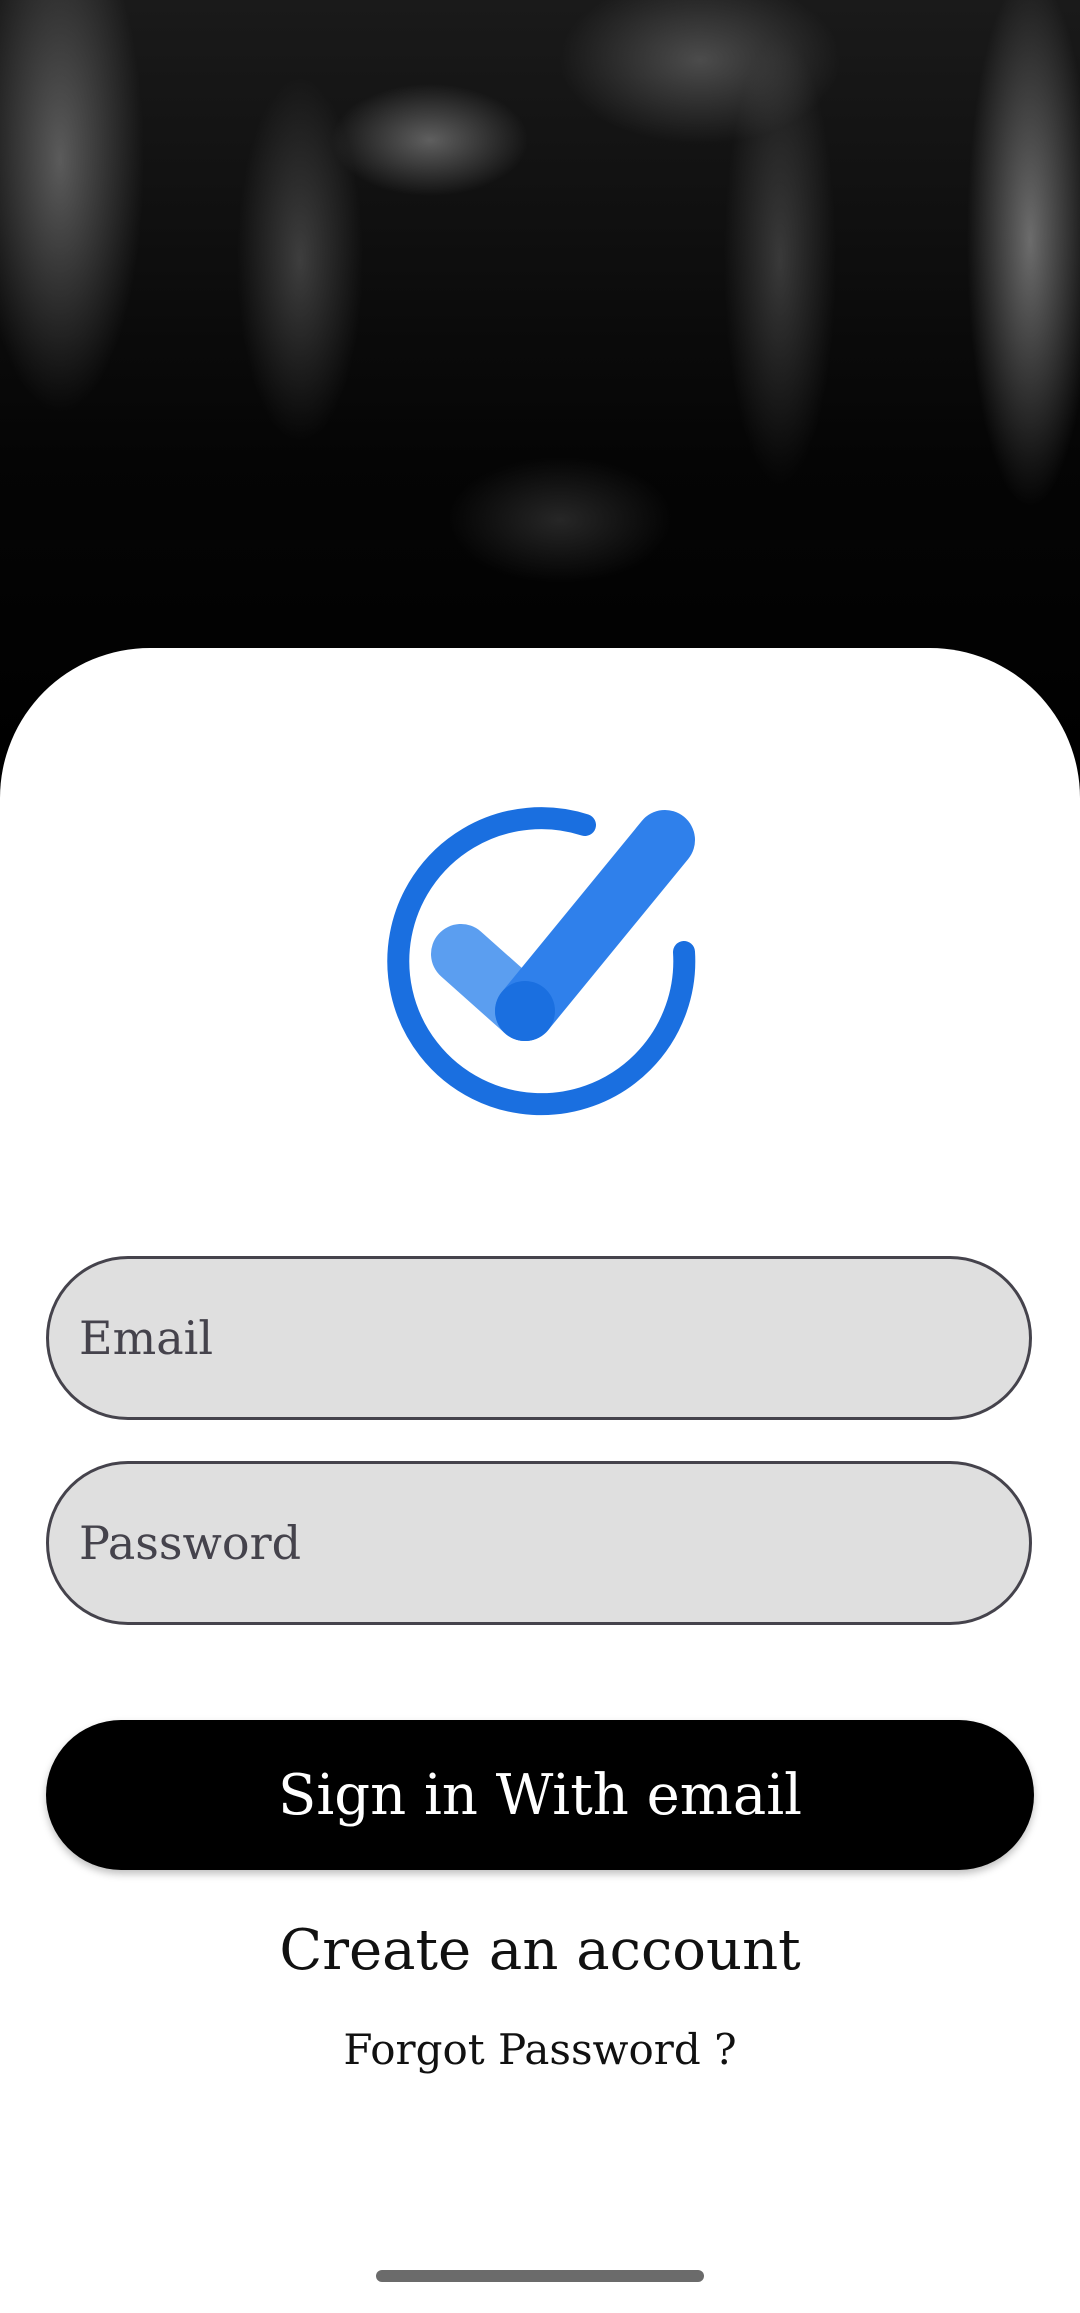 Image resolution: width=1080 pixels, height=2313 pixels. Describe the element at coordinates (540, 1795) in the screenshot. I see `sign-in-with-email-button: Sign in With email` at that location.